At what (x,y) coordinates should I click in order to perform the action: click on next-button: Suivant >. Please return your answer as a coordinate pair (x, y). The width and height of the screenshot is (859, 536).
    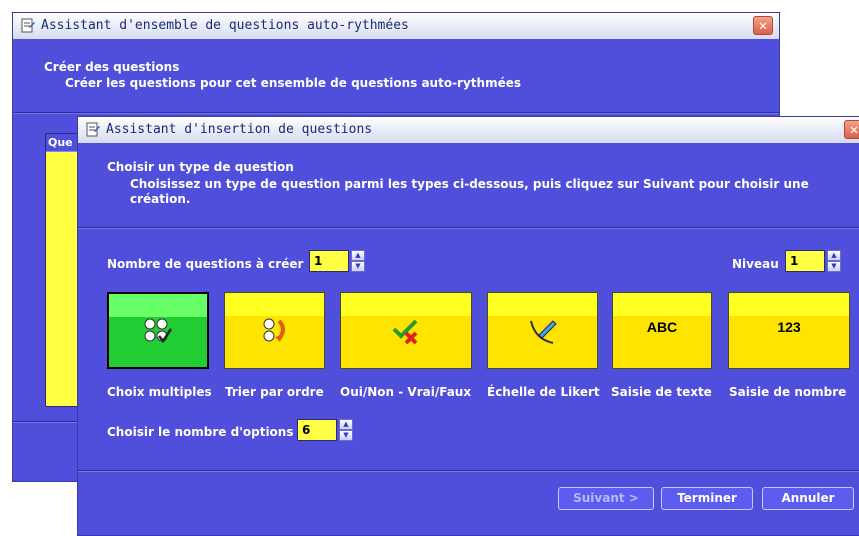
    Looking at the image, I should click on (606, 498).